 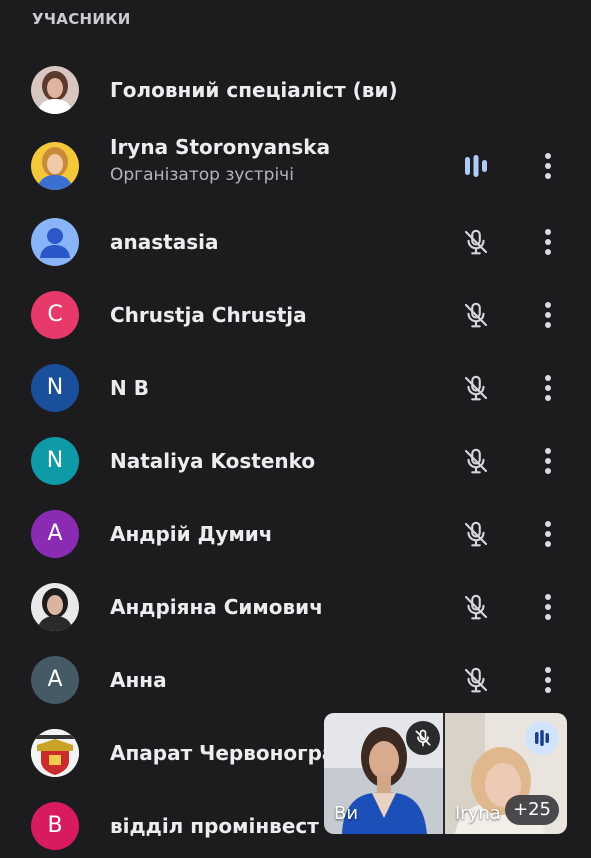 I want to click on more-participants-count: +25, so click(x=532, y=810).